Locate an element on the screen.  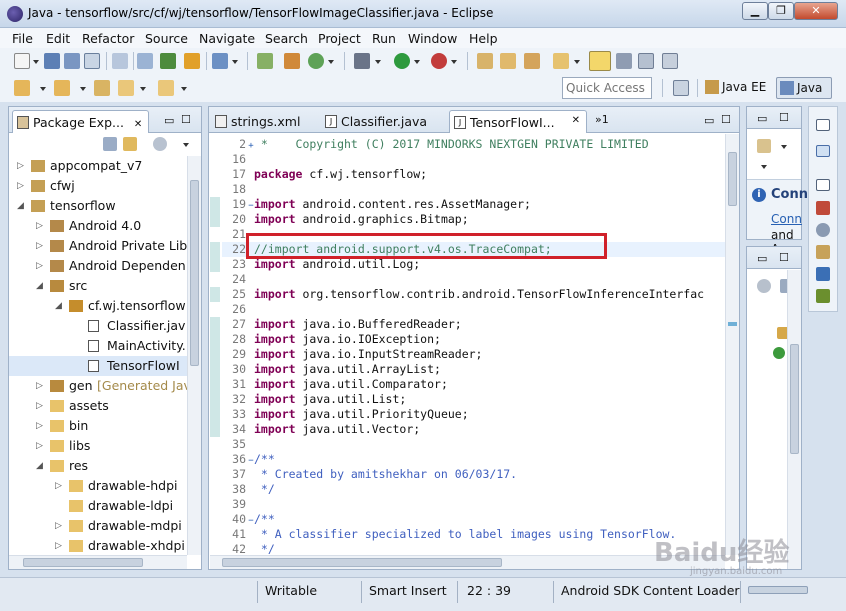
close-icon: ✕ is located at coordinates (576, 120).